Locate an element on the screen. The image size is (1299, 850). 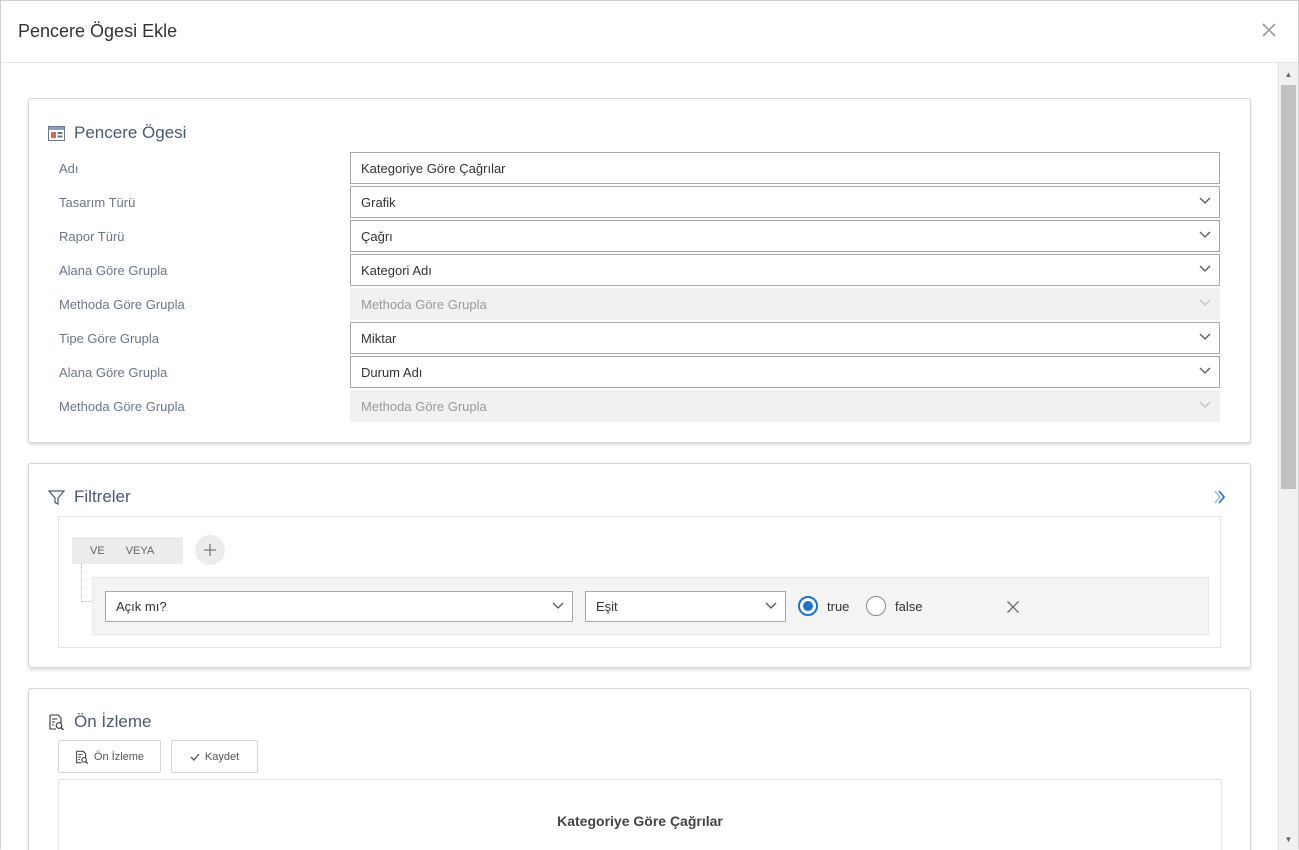
report-type-value: Çağrı is located at coordinates (377, 236).